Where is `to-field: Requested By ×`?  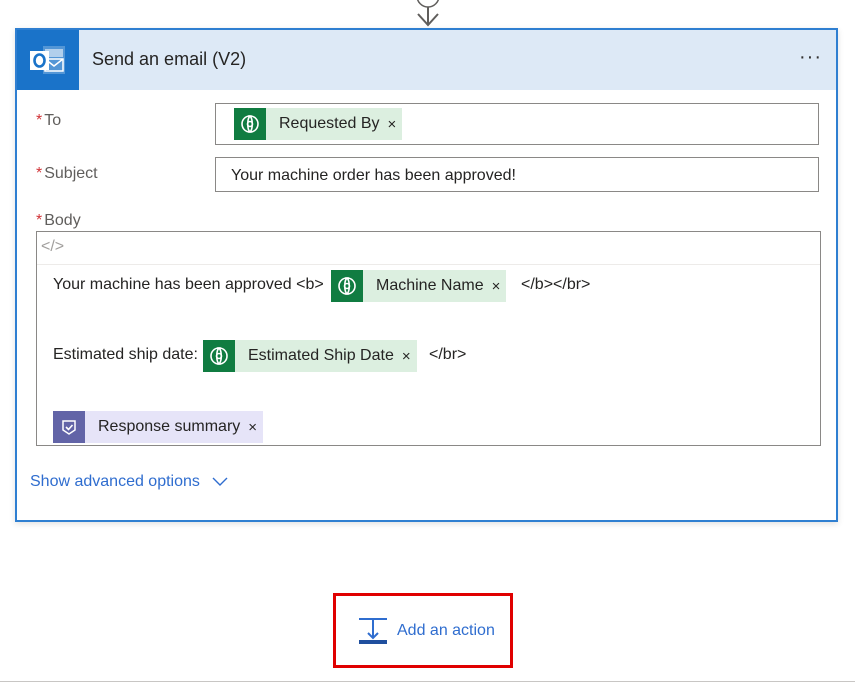
to-field: Requested By × is located at coordinates (517, 124).